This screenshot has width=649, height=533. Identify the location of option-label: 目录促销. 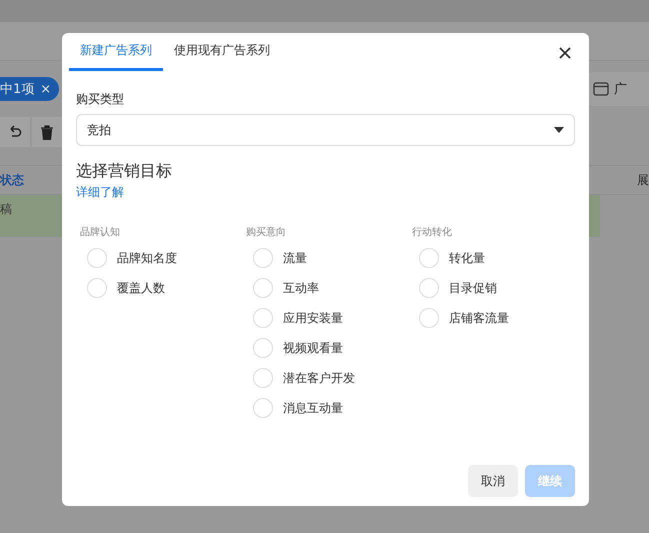
(473, 288).